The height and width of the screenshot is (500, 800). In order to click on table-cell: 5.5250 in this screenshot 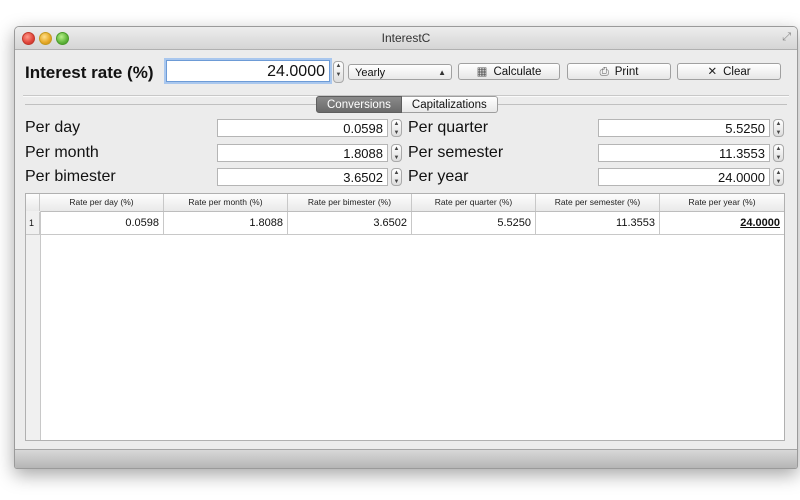, I will do `click(474, 223)`.